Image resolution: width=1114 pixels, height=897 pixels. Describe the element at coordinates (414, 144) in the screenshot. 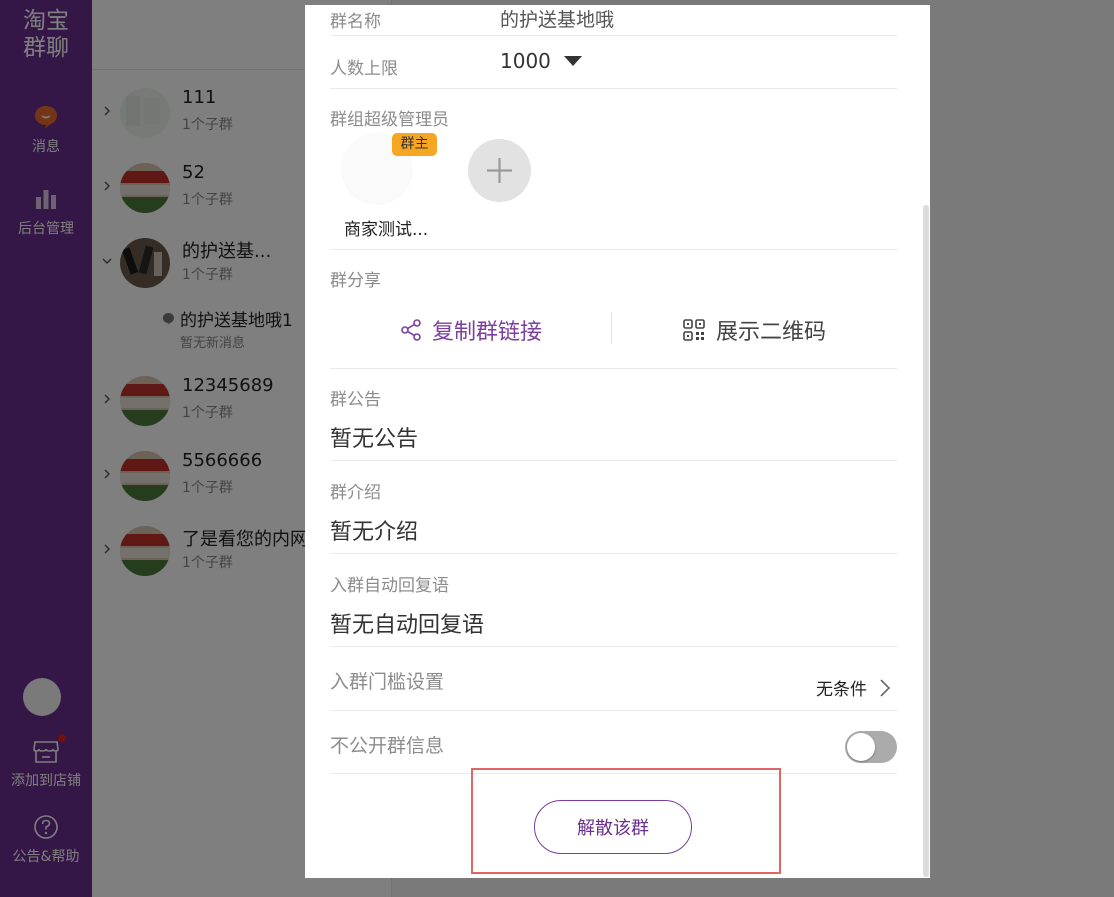

I see `owner-badge: 群主` at that location.